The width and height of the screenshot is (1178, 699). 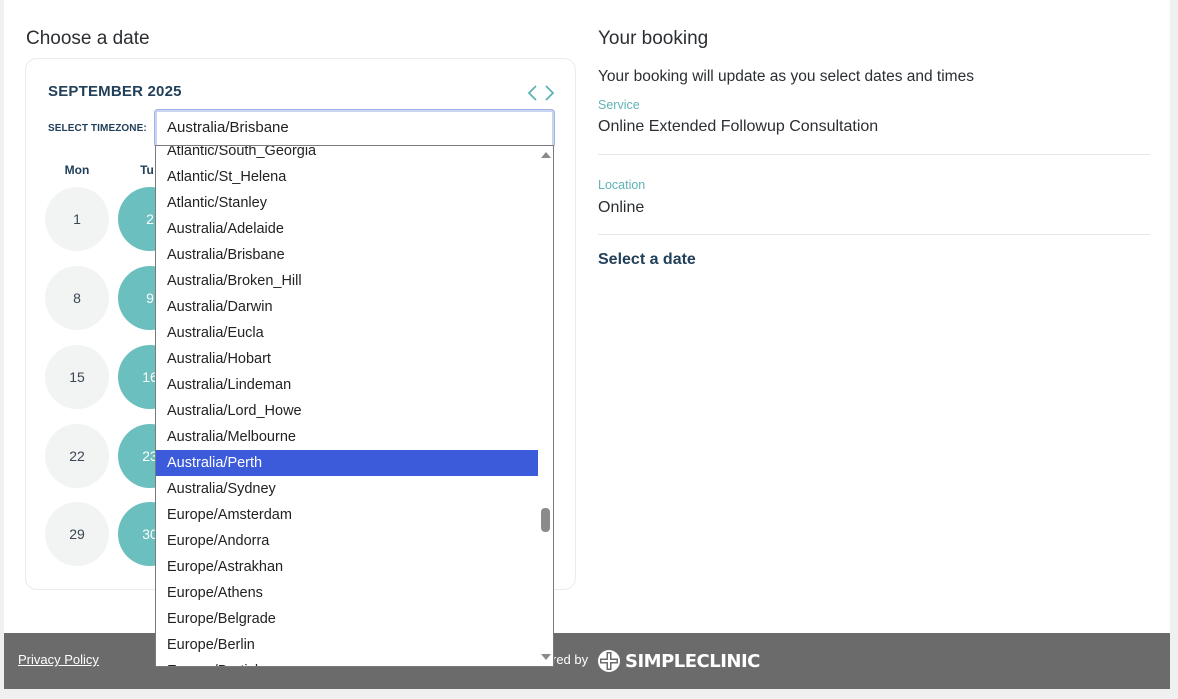 What do you see at coordinates (347, 281) in the screenshot?
I see `timezone-option: Australia/Broken_Hill` at bounding box center [347, 281].